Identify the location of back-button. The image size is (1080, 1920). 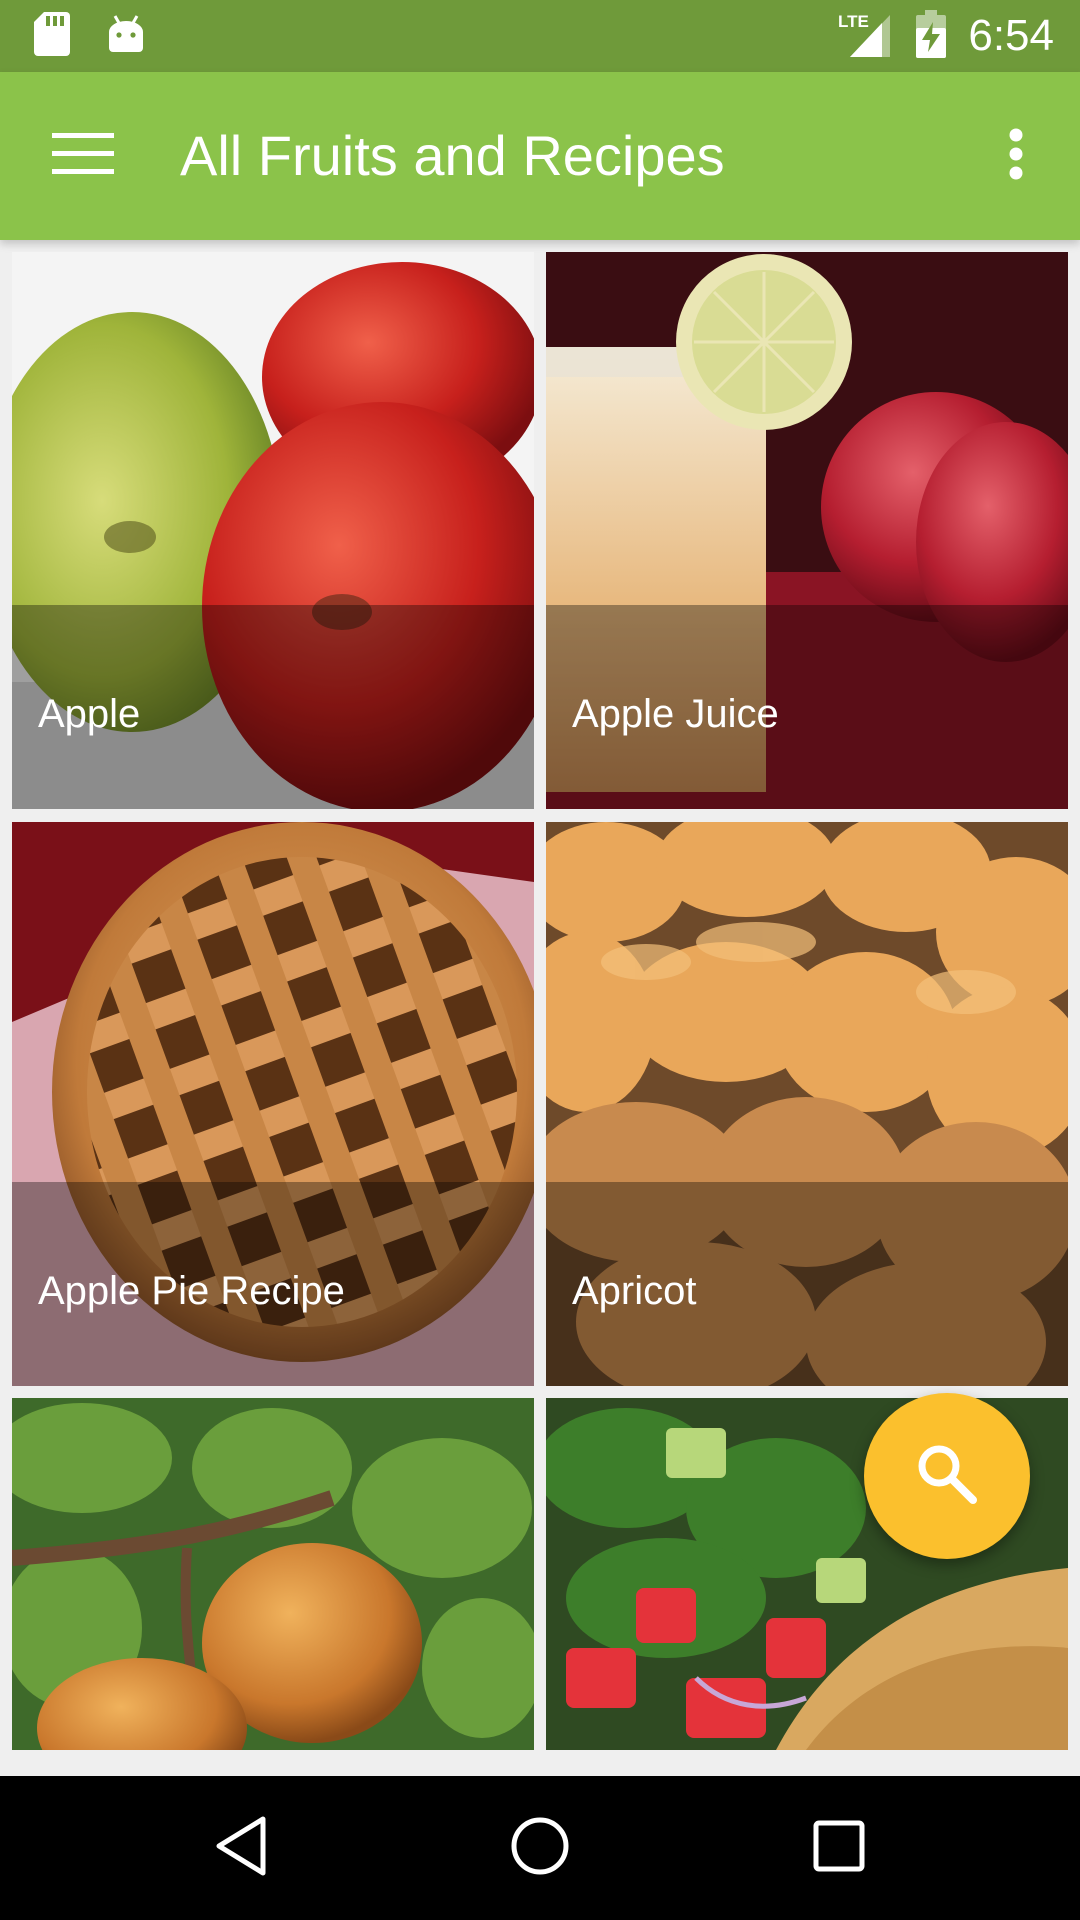
(241, 1848).